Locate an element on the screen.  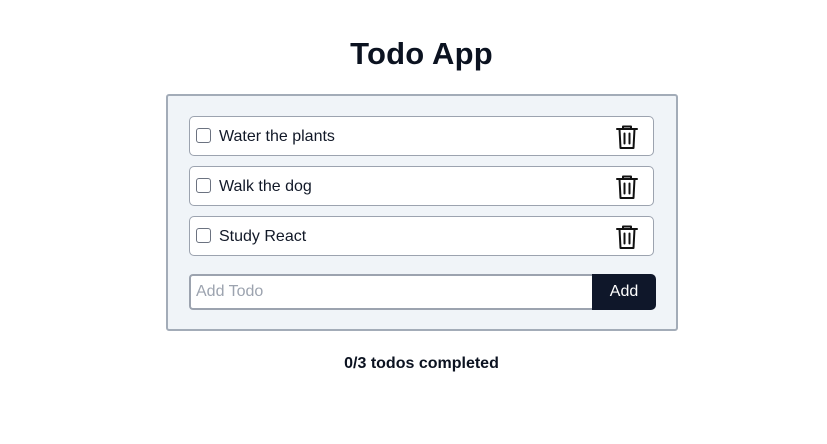
todo-label: Study React is located at coordinates (263, 236).